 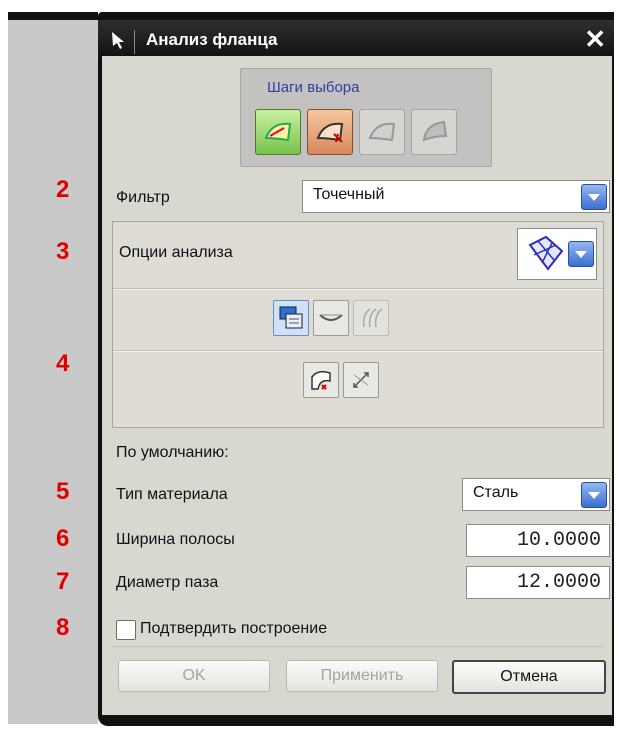 I want to click on slot-diameter-value: 12.0000, so click(x=558, y=582).